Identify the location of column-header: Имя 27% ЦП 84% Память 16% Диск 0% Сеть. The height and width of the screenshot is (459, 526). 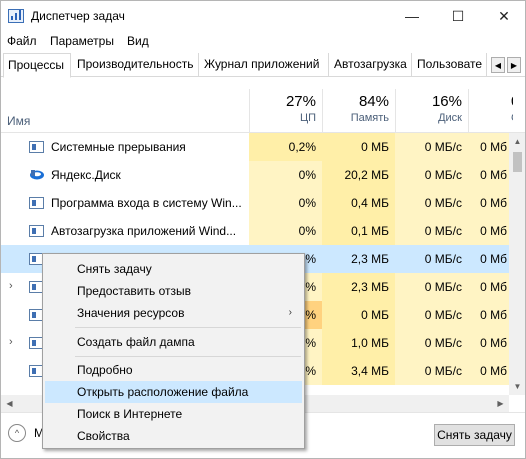
(263, 111).